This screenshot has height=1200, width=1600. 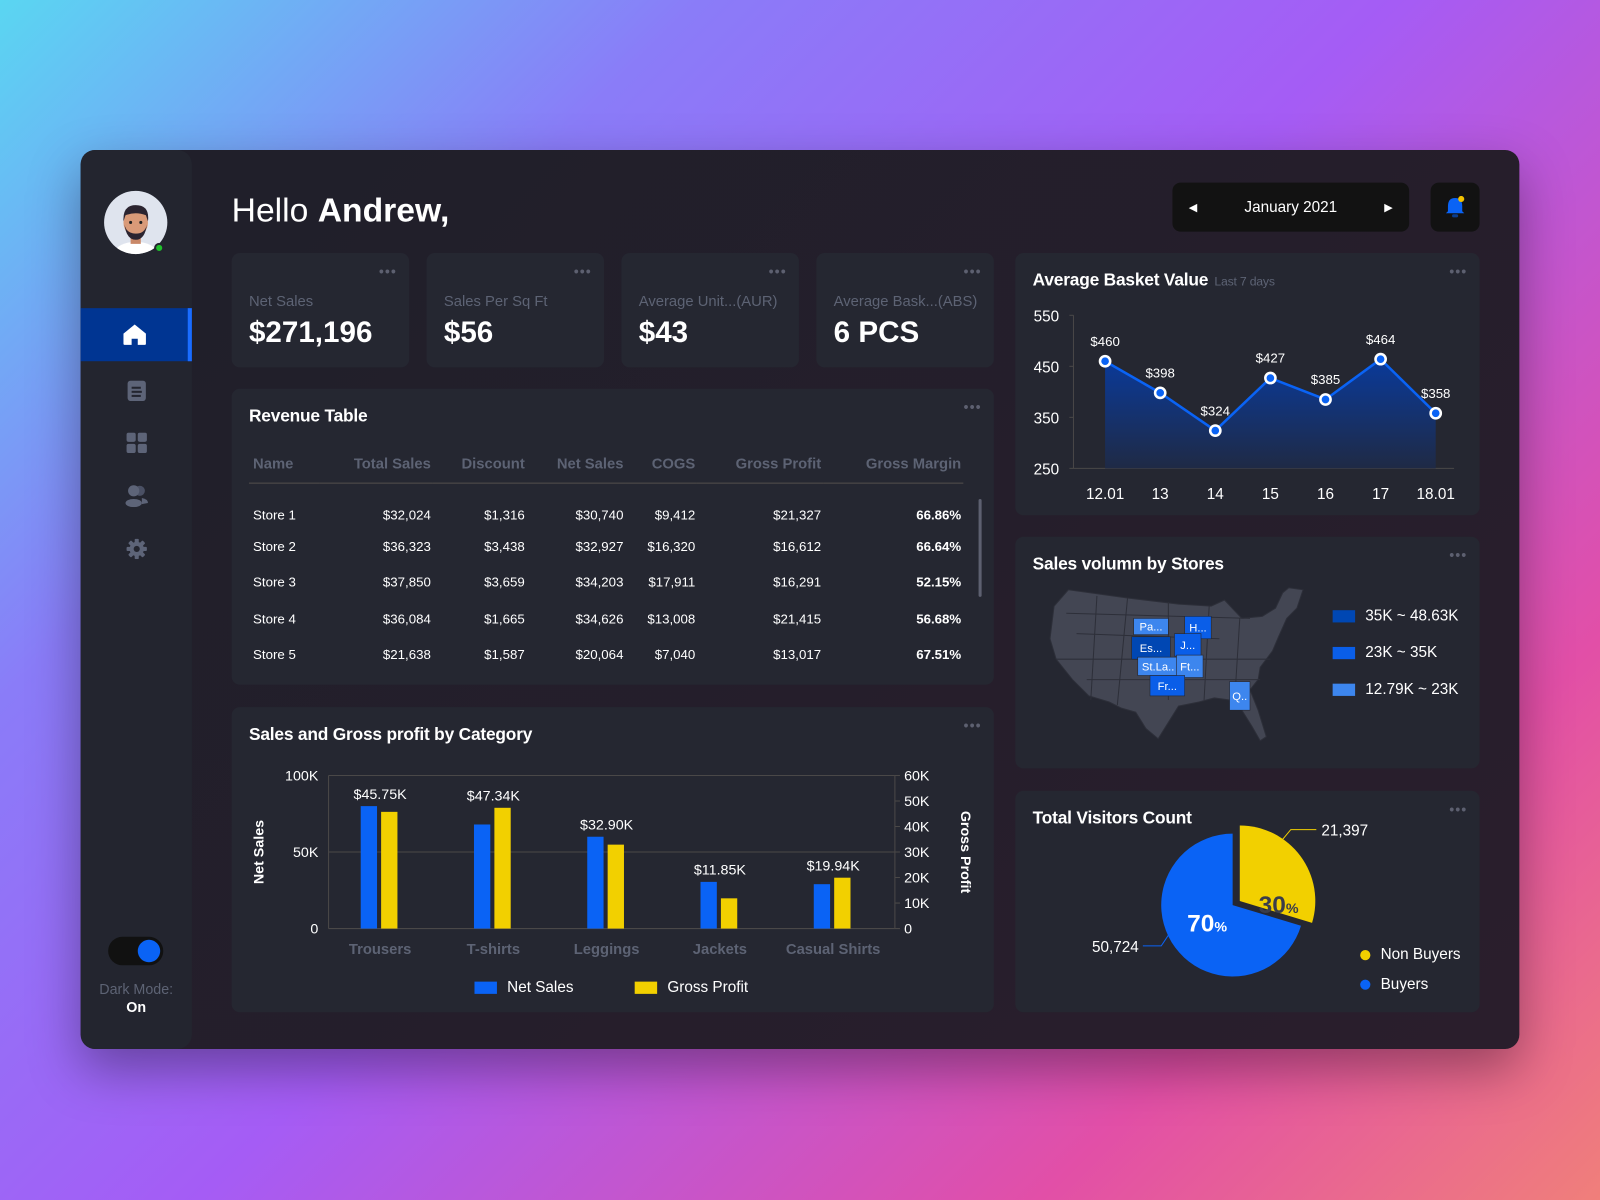 I want to click on y2-tick-label: 50K, so click(x=917, y=802).